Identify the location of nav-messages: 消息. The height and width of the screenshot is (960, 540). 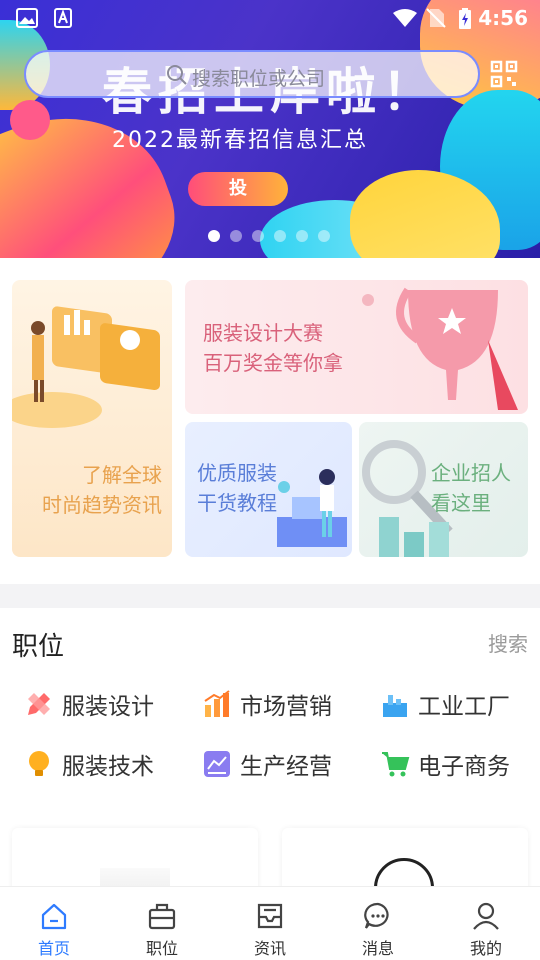
(378, 923).